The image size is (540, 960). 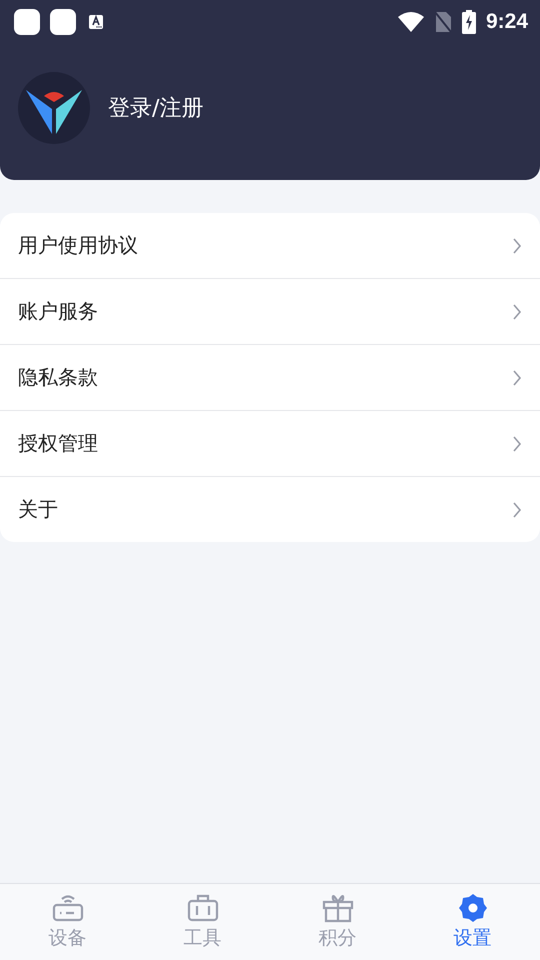 I want to click on menu-item: 用户使用协议, so click(x=270, y=246).